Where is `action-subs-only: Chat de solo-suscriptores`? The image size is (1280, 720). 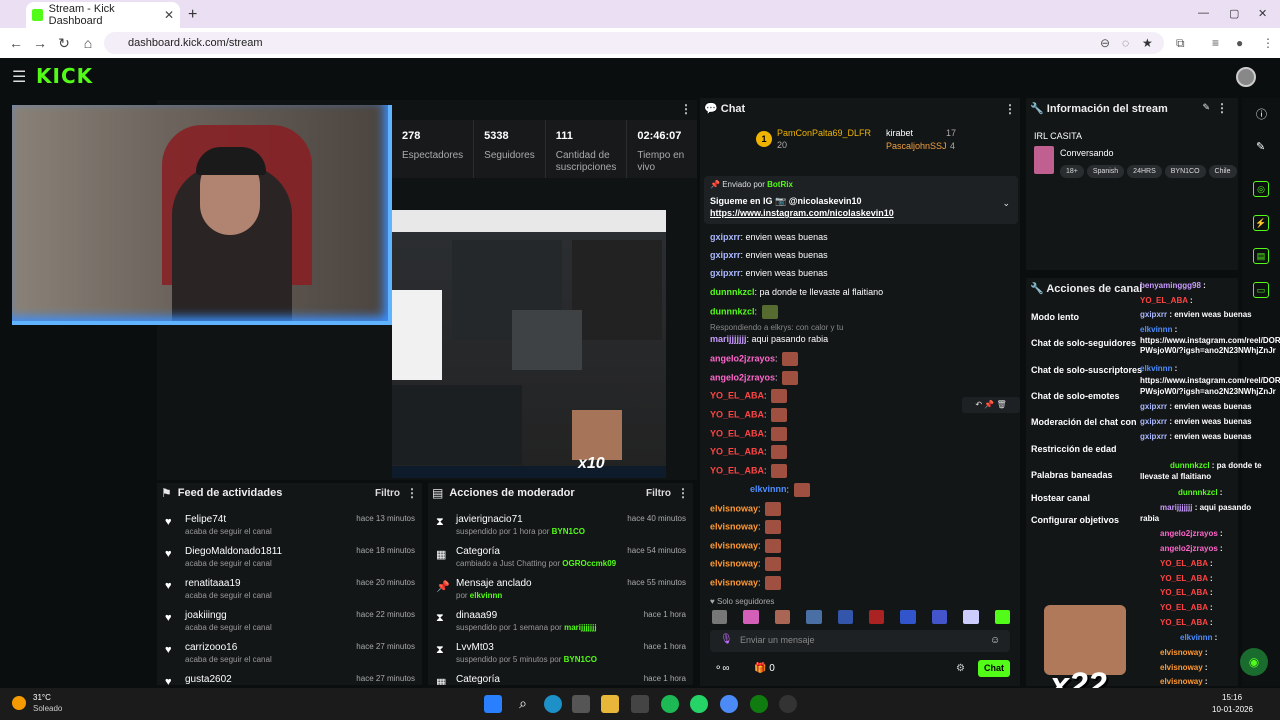 action-subs-only: Chat de solo-suscriptores is located at coordinates (1086, 370).